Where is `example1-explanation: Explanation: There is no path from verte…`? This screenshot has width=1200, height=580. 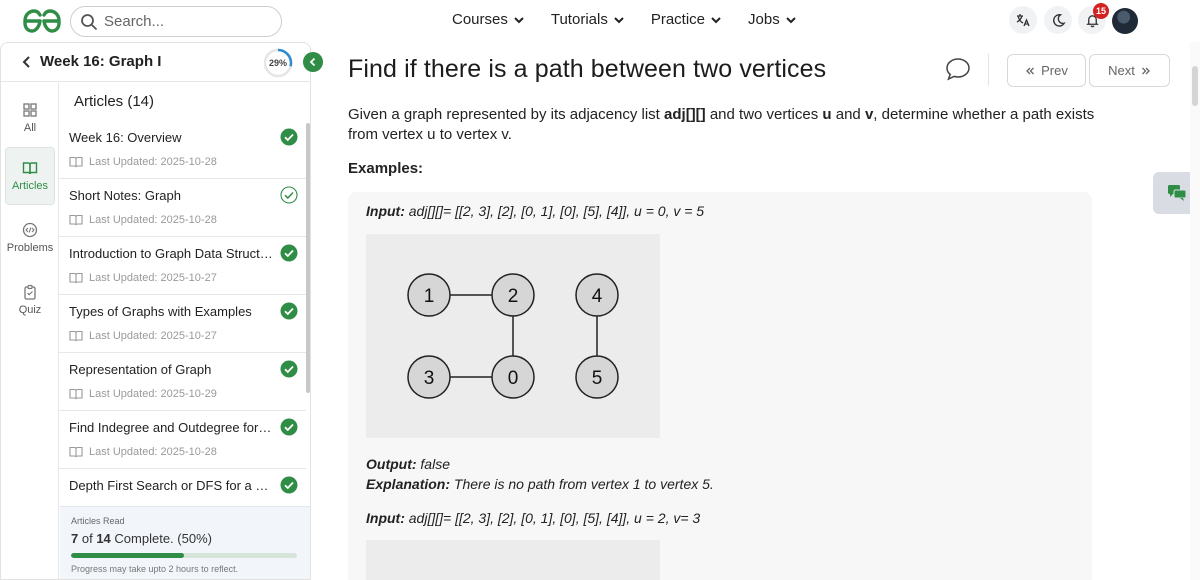 example1-explanation: Explanation: There is no path from verte… is located at coordinates (540, 484).